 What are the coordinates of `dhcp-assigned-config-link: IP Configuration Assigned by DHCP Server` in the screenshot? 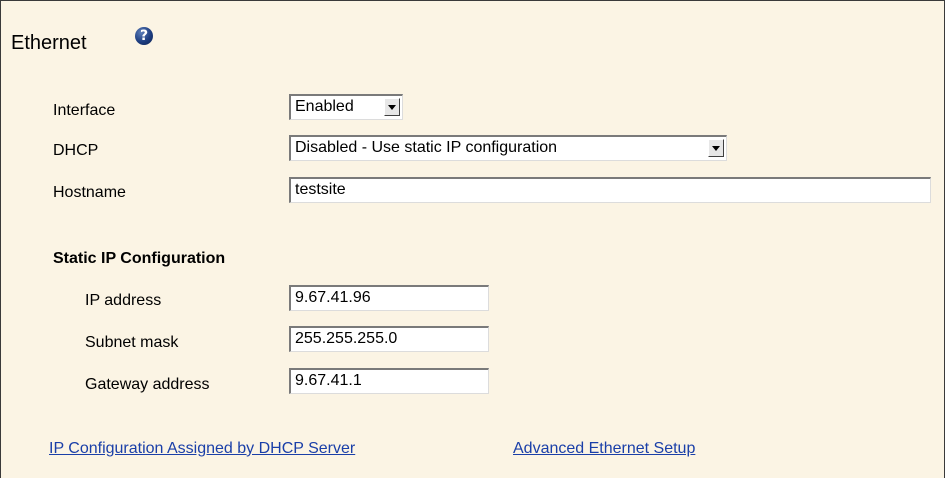 It's located at (202, 449).